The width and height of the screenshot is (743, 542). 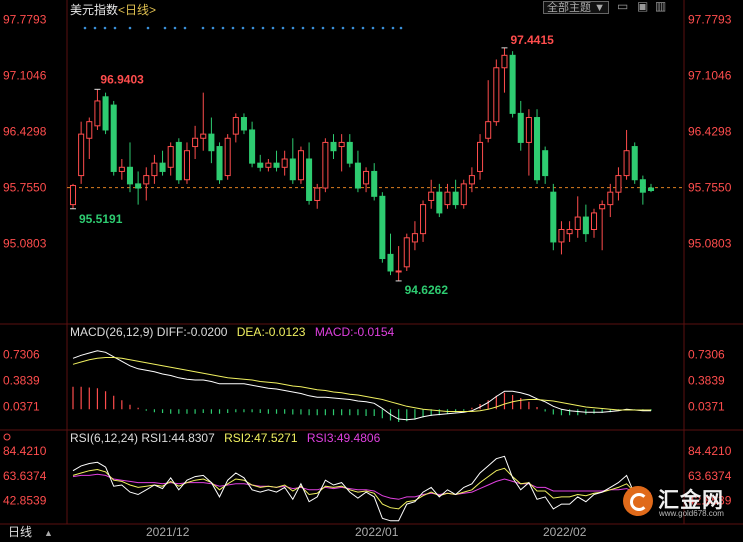 I want to click on event-dots, so click(x=243, y=28).